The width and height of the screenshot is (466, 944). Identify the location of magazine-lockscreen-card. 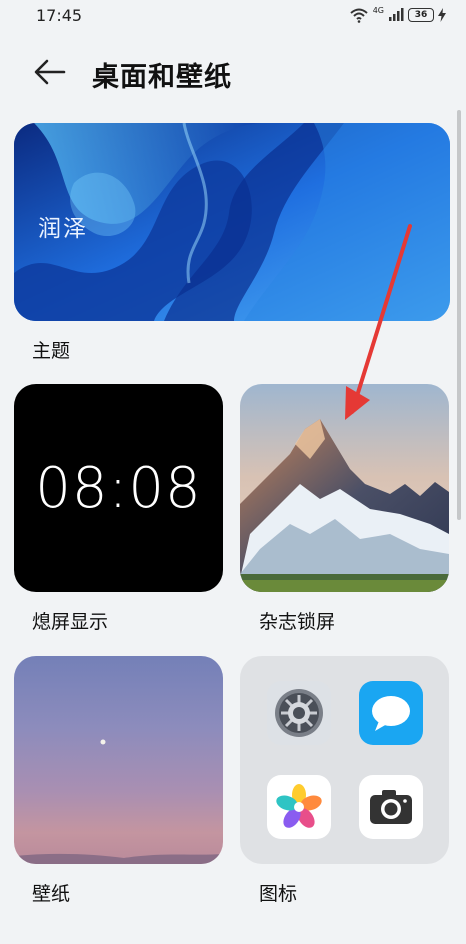
(344, 488).